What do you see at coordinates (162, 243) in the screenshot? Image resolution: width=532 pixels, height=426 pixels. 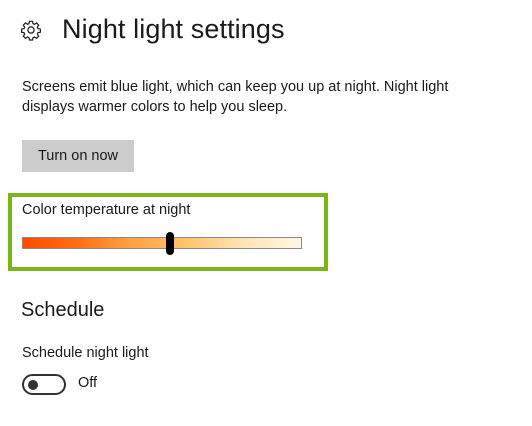 I see `color-temperature-slider` at bounding box center [162, 243].